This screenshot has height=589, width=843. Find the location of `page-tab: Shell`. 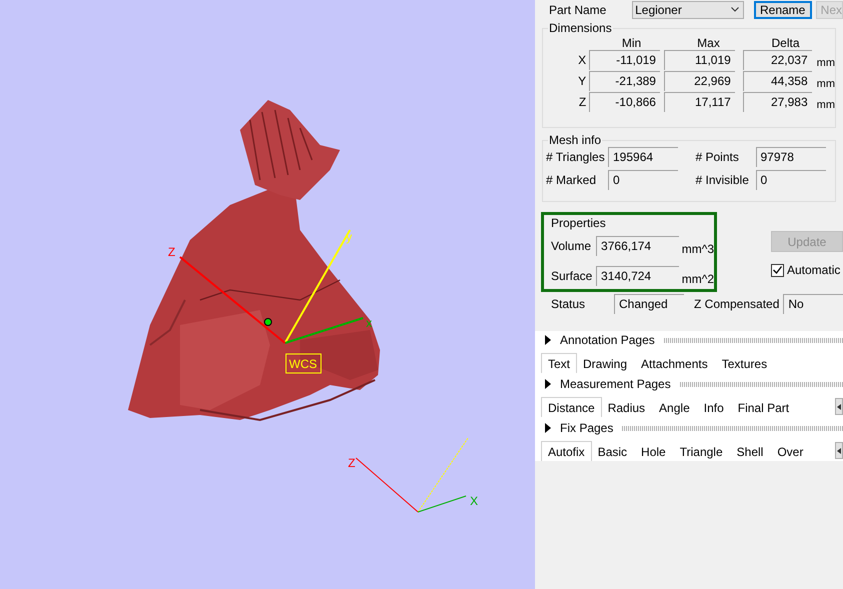

page-tab: Shell is located at coordinates (750, 451).